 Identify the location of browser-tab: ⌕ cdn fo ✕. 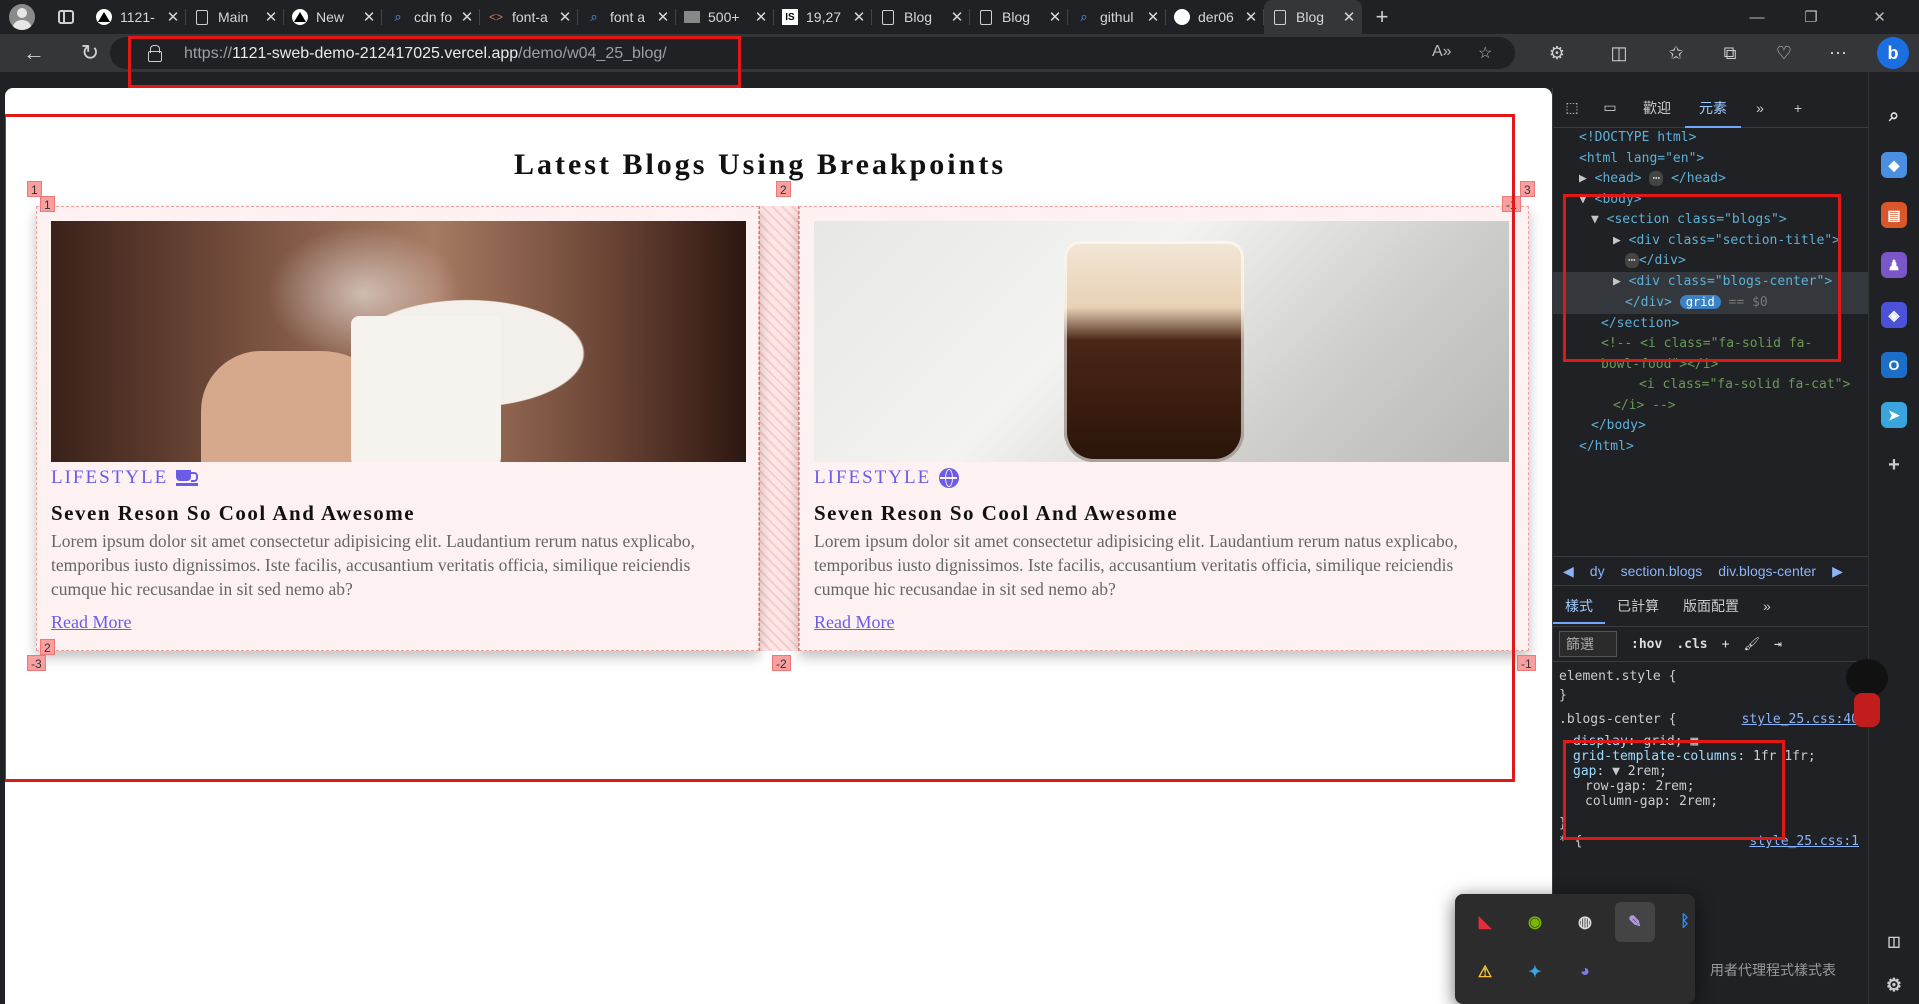
(431, 17).